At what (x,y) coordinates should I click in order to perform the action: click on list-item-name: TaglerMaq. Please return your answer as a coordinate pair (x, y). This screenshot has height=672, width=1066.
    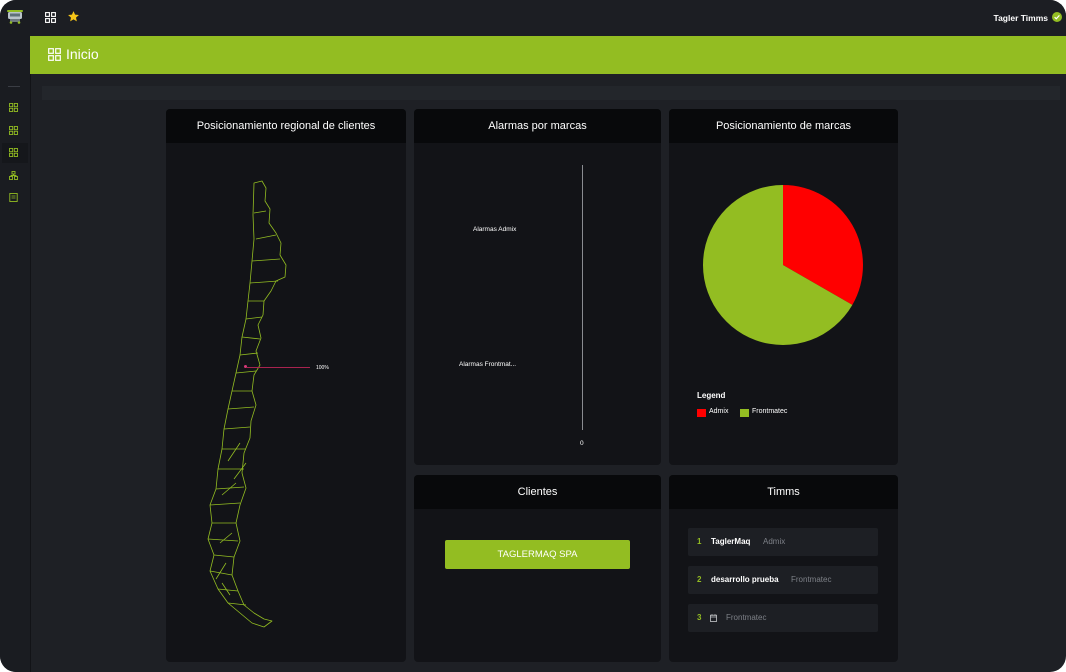
    Looking at the image, I should click on (731, 541).